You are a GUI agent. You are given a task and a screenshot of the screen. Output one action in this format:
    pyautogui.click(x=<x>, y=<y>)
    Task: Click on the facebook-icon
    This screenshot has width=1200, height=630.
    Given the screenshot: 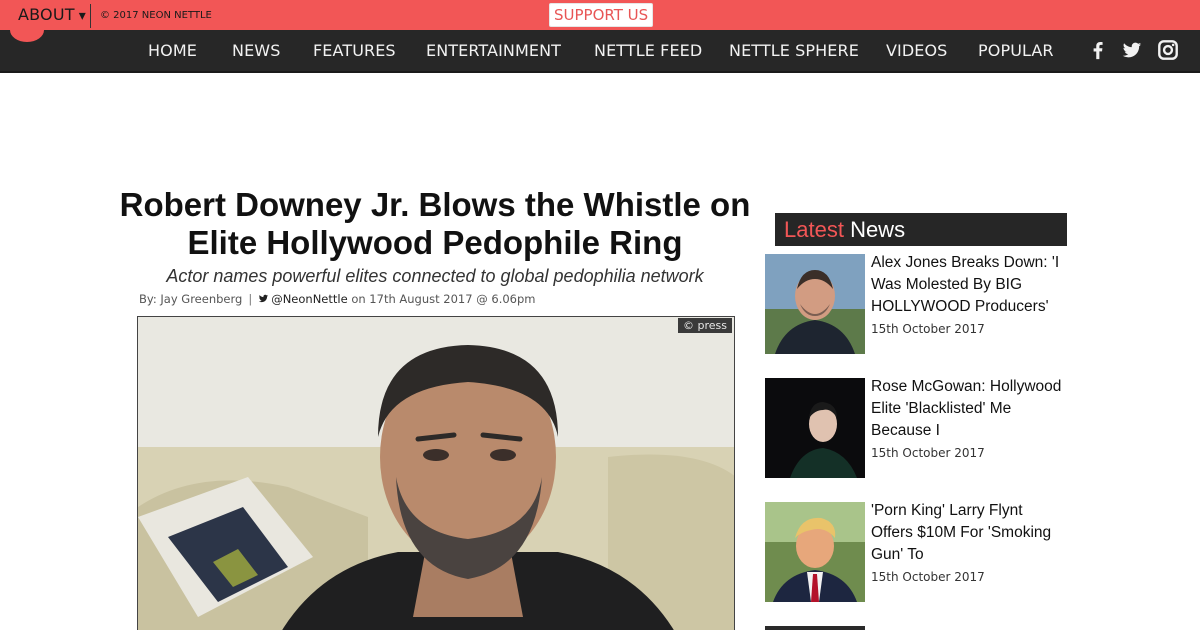 What is the action you would take?
    pyautogui.click(x=1098, y=51)
    